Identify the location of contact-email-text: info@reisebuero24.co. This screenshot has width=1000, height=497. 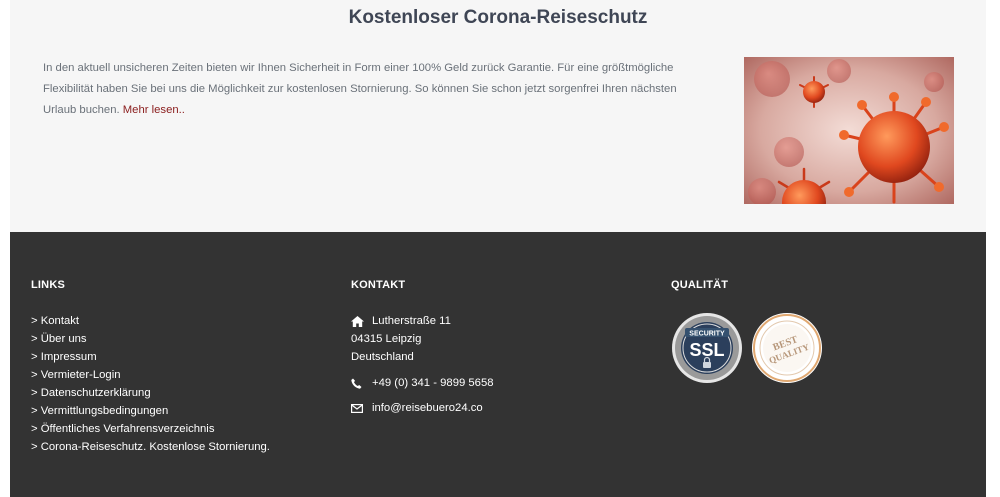
(427, 408).